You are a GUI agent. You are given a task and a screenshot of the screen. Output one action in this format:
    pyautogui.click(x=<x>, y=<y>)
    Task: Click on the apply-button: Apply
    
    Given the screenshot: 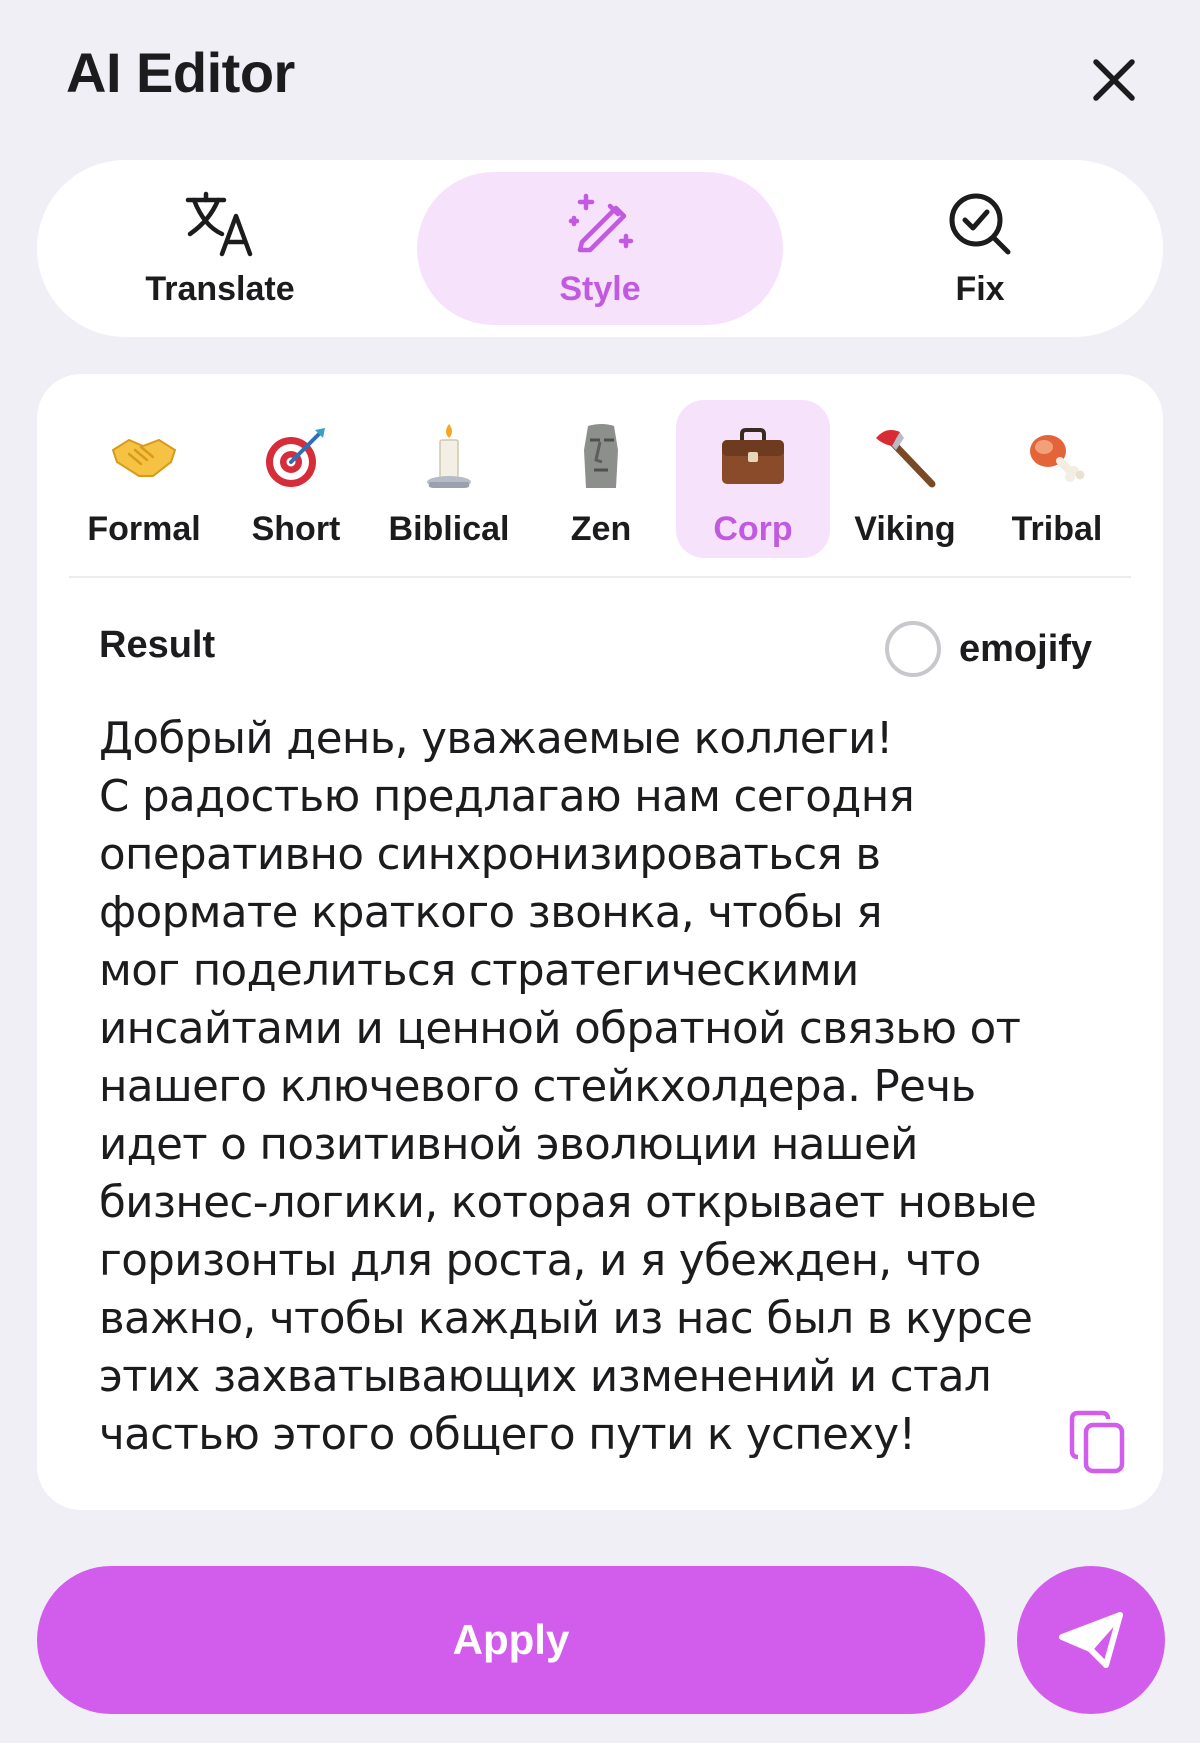 What is the action you would take?
    pyautogui.click(x=511, y=1640)
    